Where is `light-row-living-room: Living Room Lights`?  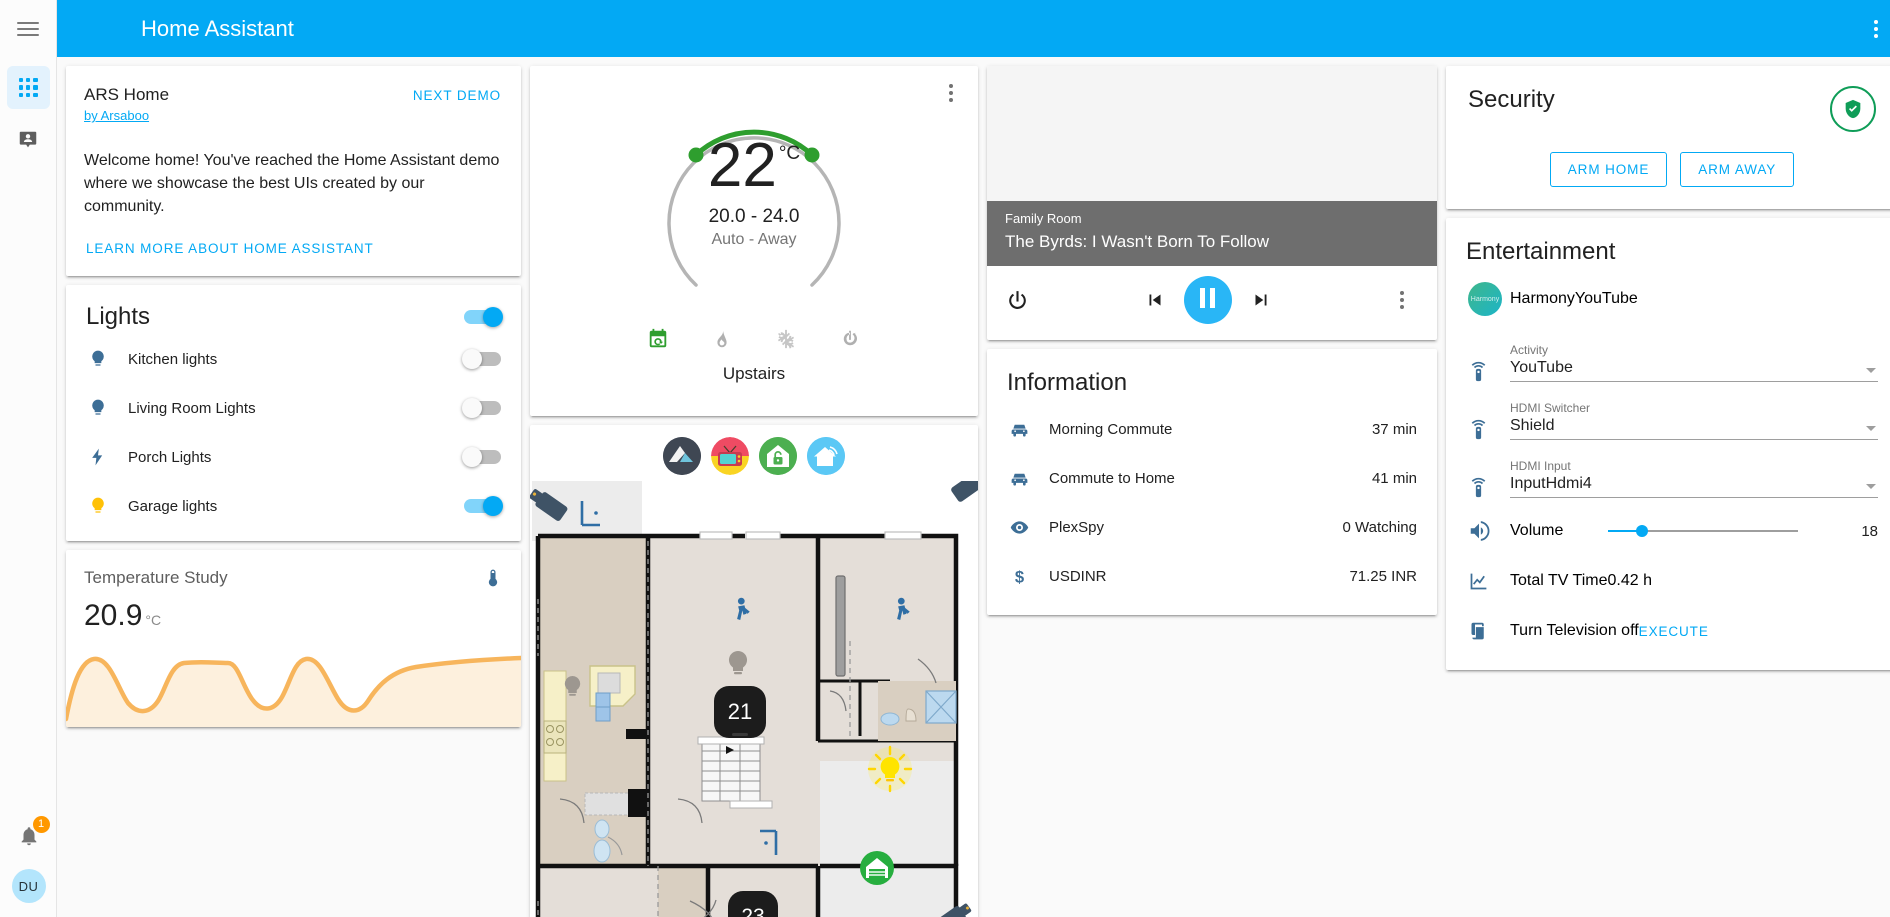 light-row-living-room: Living Room Lights is located at coordinates (293, 408).